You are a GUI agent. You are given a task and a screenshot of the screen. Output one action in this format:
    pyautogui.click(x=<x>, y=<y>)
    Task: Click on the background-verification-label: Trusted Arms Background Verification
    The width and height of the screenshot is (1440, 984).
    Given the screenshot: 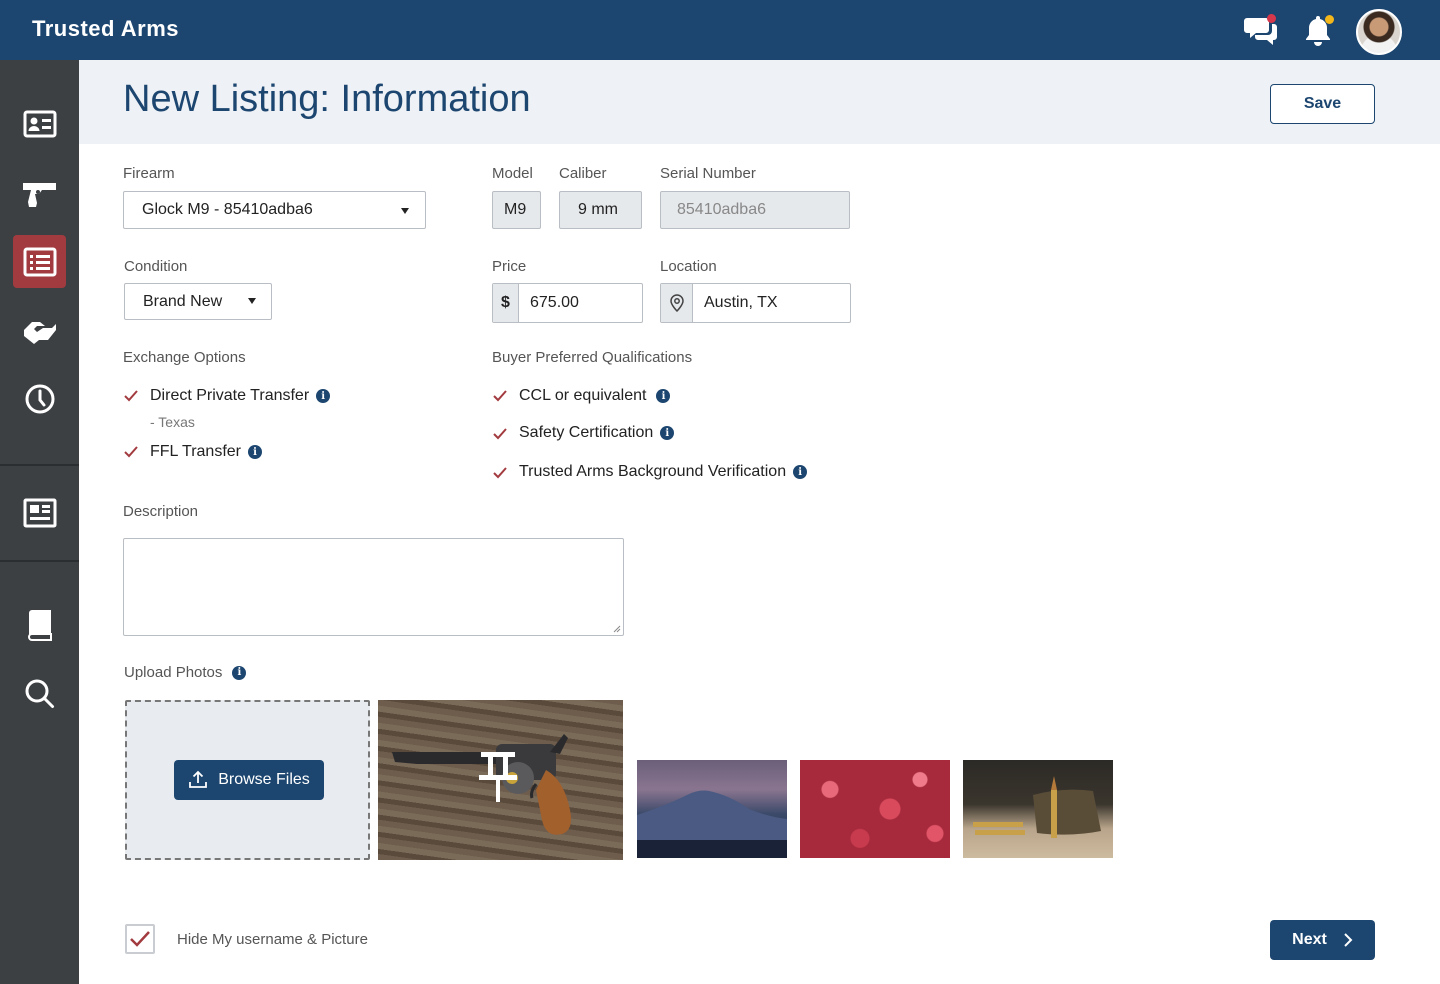 What is the action you would take?
    pyautogui.click(x=653, y=471)
    